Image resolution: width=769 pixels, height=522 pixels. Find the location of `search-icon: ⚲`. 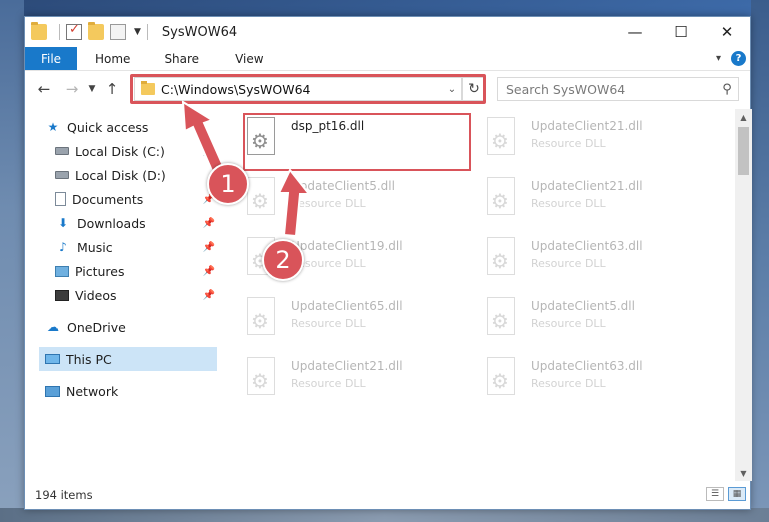

search-icon: ⚲ is located at coordinates (727, 89).